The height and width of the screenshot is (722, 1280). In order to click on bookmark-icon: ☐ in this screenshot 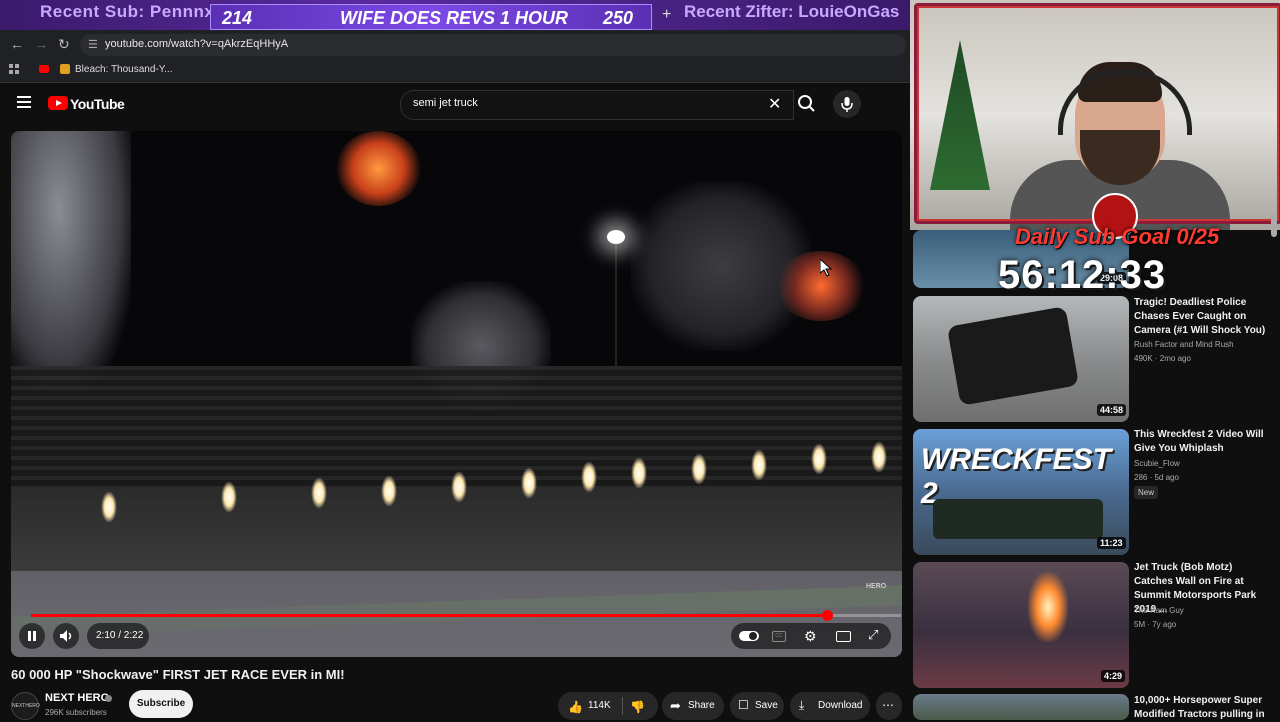, I will do `click(743, 705)`.